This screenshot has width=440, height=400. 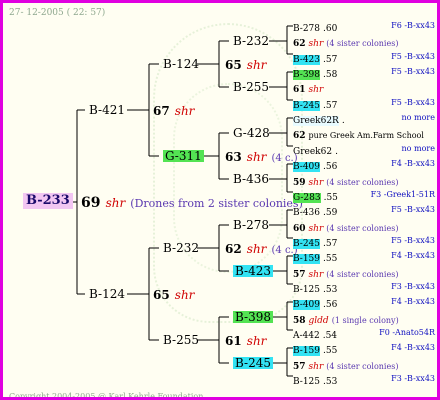 I want to click on gen3-a2-id: G-311, so click(x=183, y=156).